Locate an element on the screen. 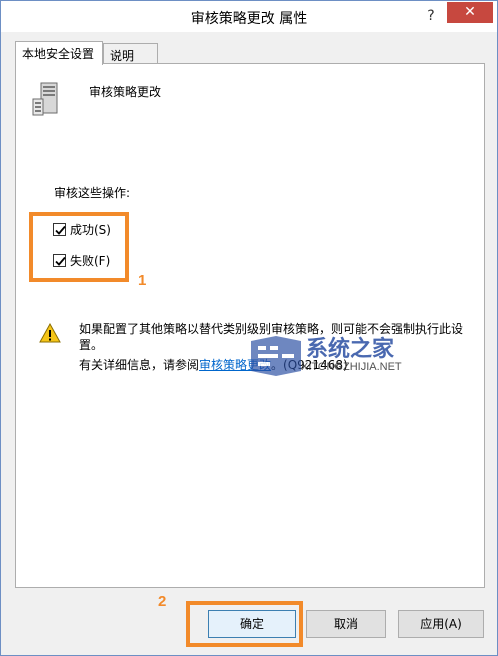 Image resolution: width=498 pixels, height=656 pixels. failure-checkbox is located at coordinates (59, 260).